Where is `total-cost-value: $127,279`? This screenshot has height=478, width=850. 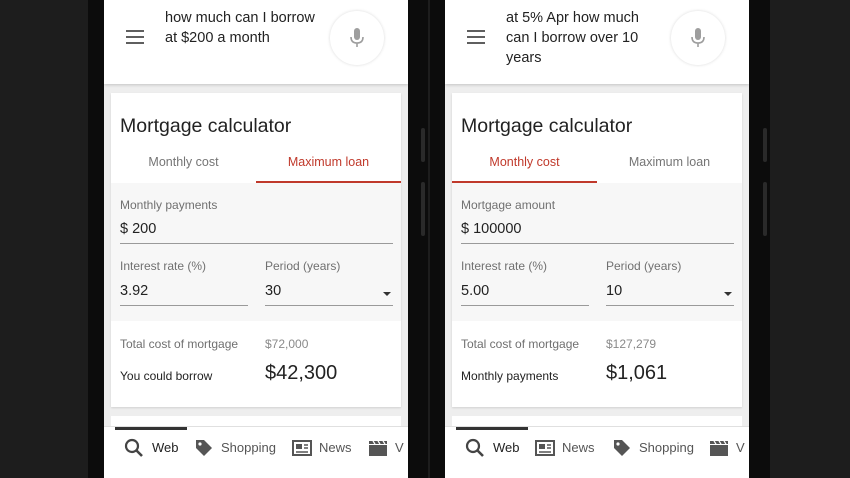
total-cost-value: $127,279 is located at coordinates (631, 344).